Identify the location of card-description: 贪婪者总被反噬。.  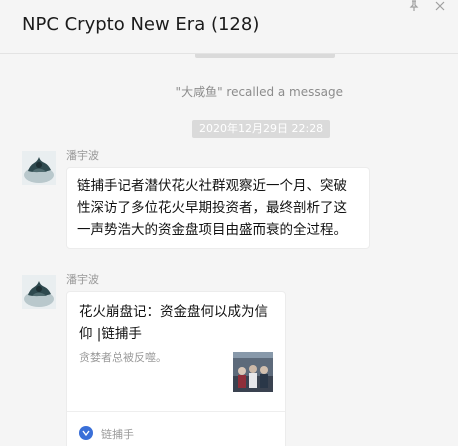
(123, 357).